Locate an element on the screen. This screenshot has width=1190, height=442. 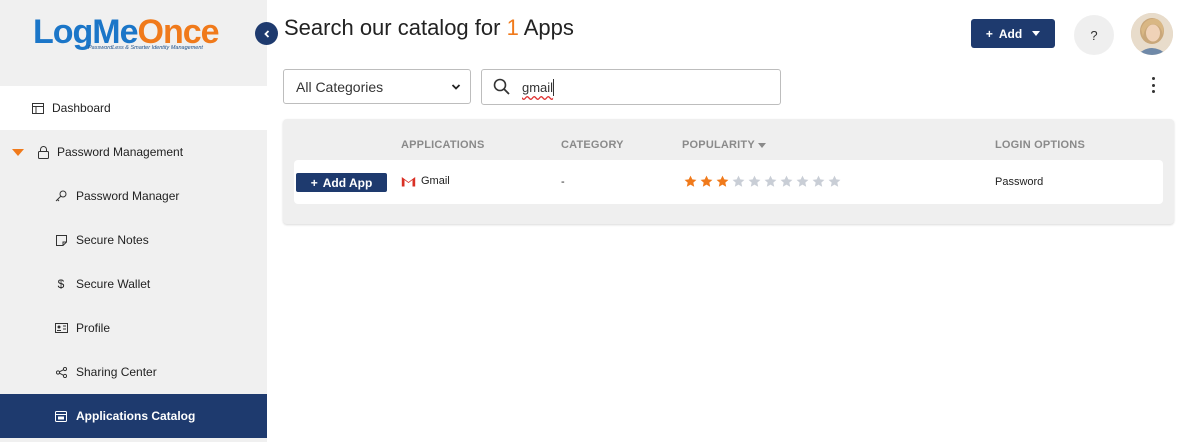
help-icon: ? is located at coordinates (1094, 35).